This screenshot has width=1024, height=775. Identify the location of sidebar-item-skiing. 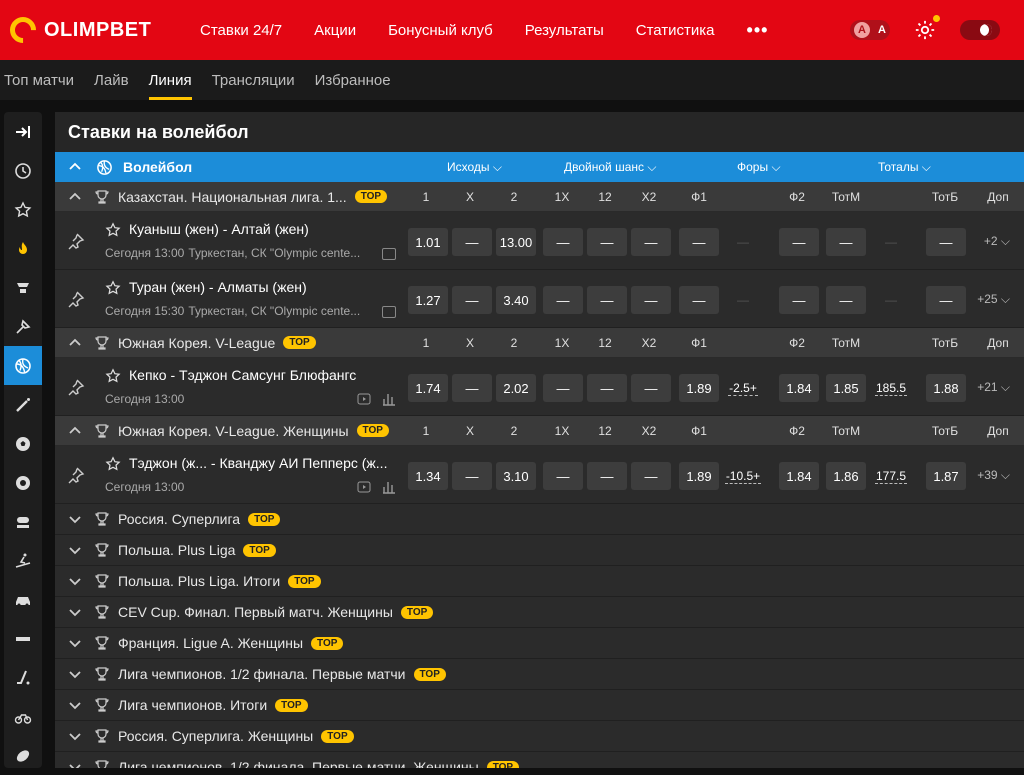
(23, 560).